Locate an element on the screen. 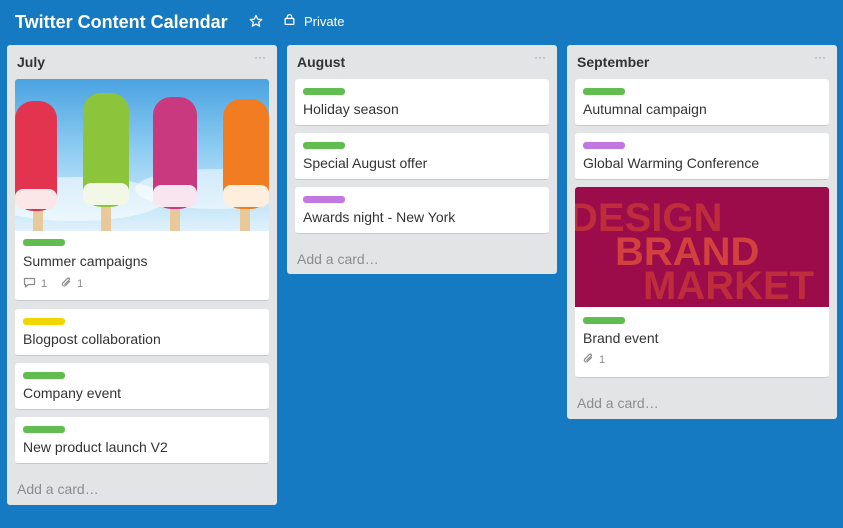  card-title: Autumnal campaign is located at coordinates (645, 109).